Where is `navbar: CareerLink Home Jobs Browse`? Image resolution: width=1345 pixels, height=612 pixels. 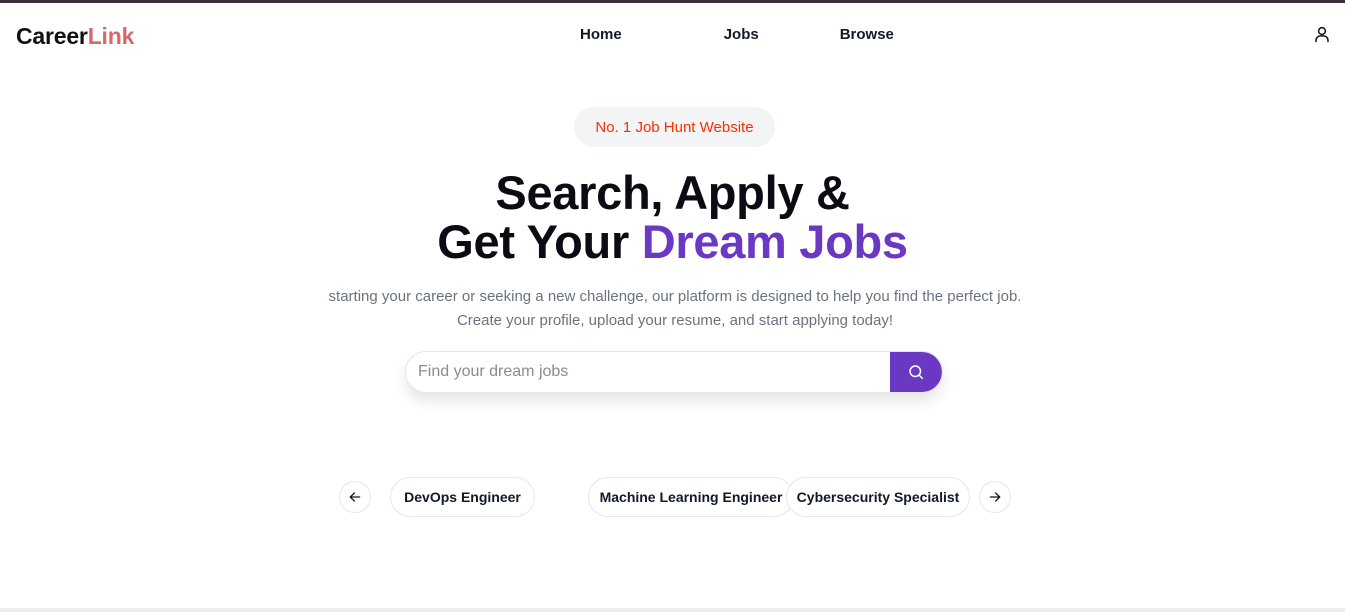 navbar: CareerLink Home Jobs Browse is located at coordinates (672, 35).